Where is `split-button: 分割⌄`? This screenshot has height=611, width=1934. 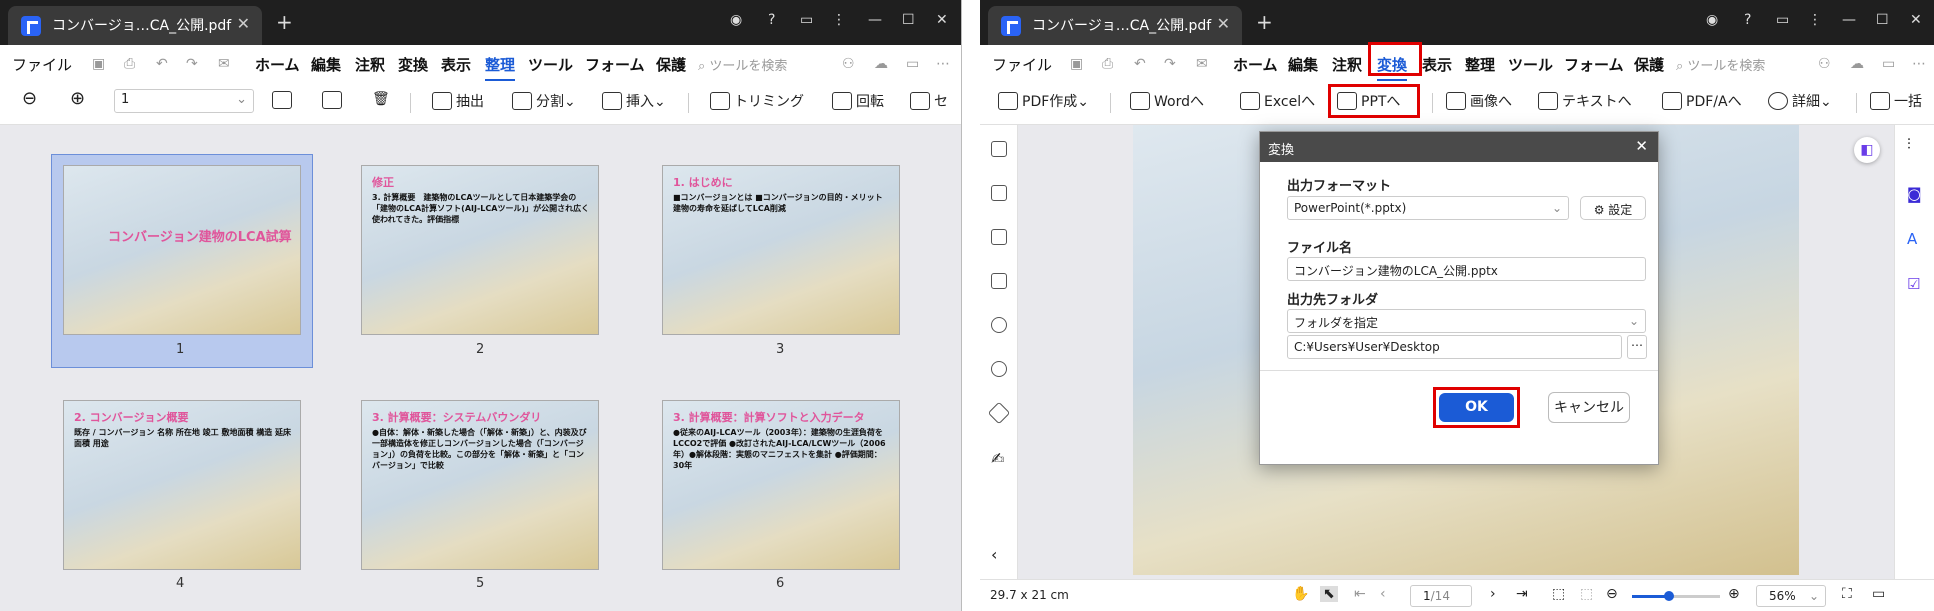
split-button: 分割⌄ is located at coordinates (544, 101).